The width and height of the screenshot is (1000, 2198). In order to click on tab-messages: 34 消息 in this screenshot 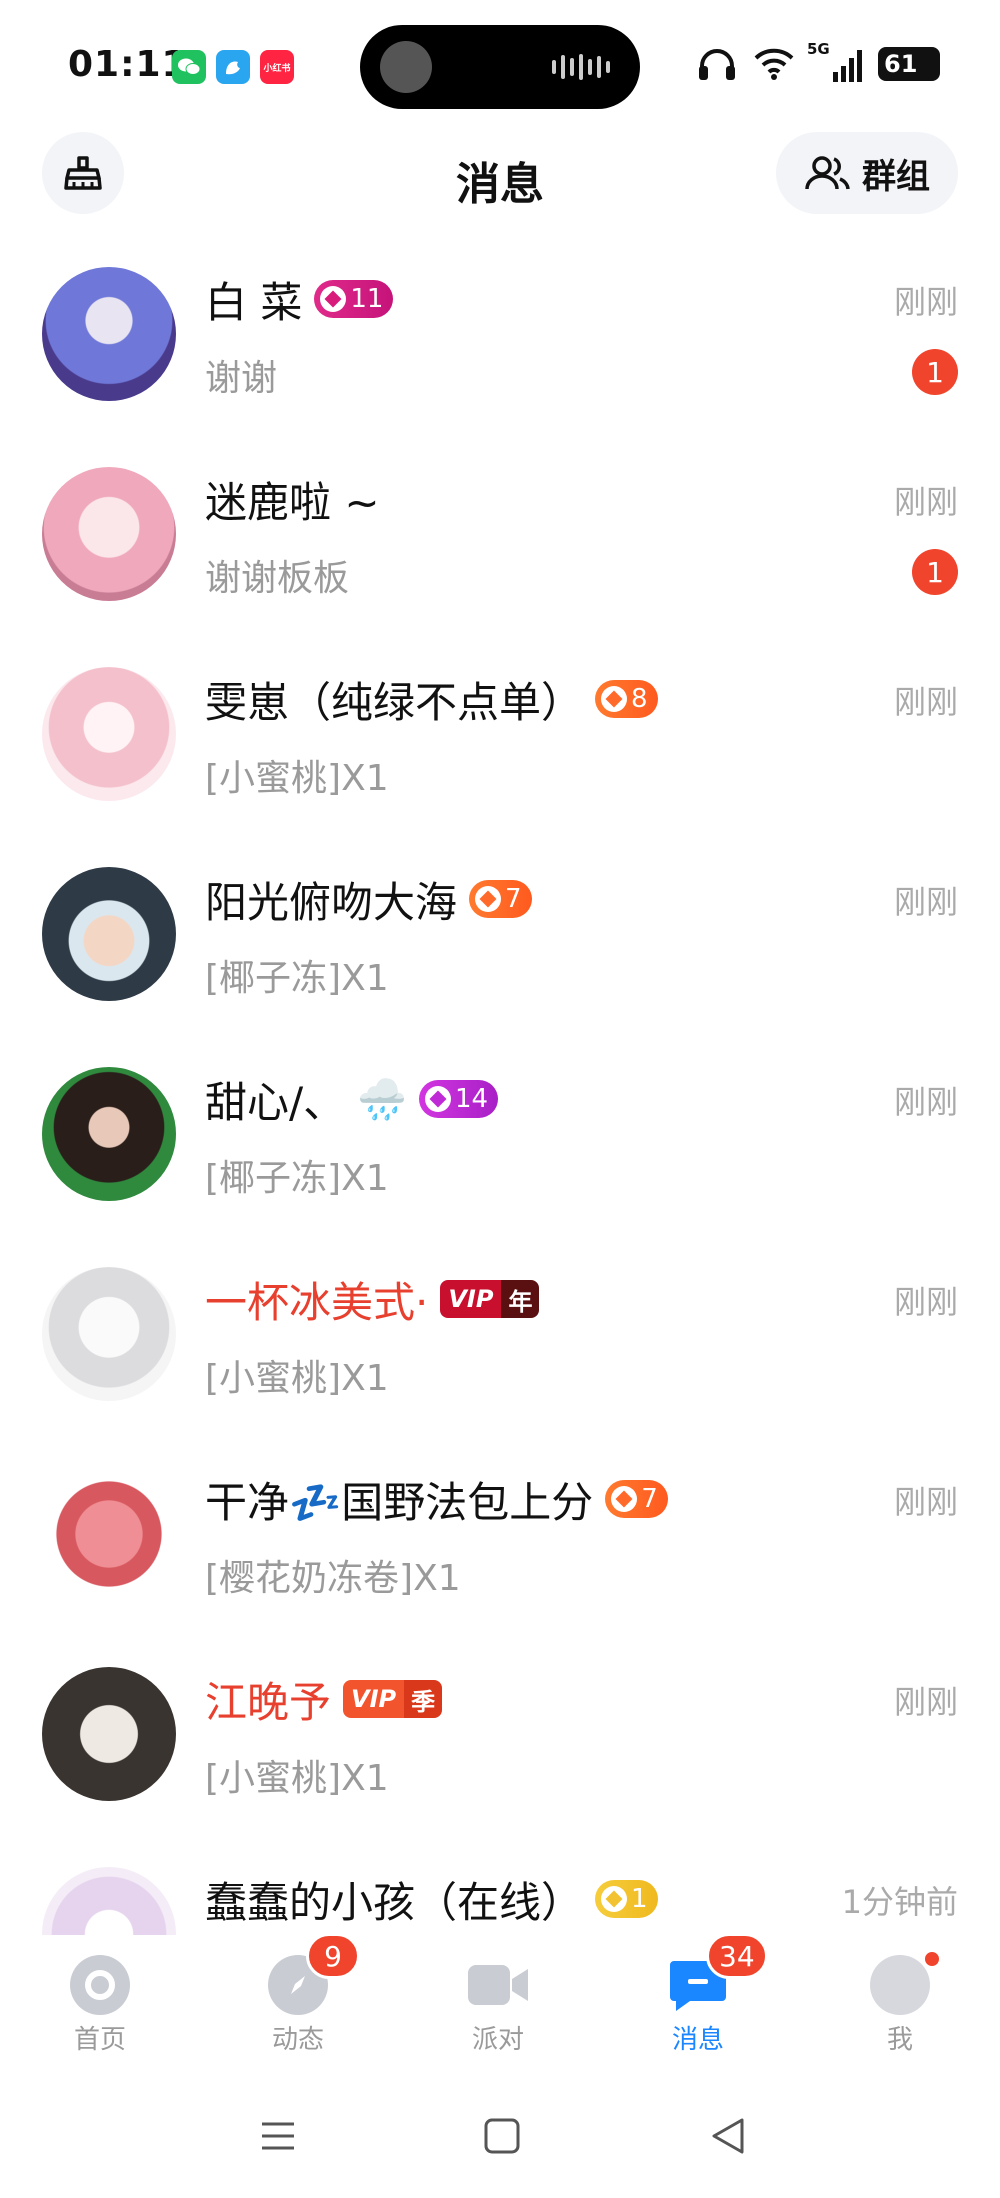, I will do `click(703, 1994)`.